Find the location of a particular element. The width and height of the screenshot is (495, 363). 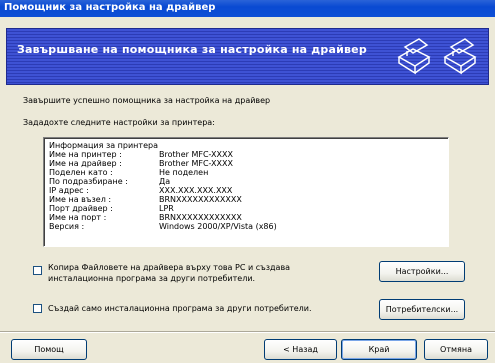

info-header: Информация за принтера is located at coordinates (103, 145).